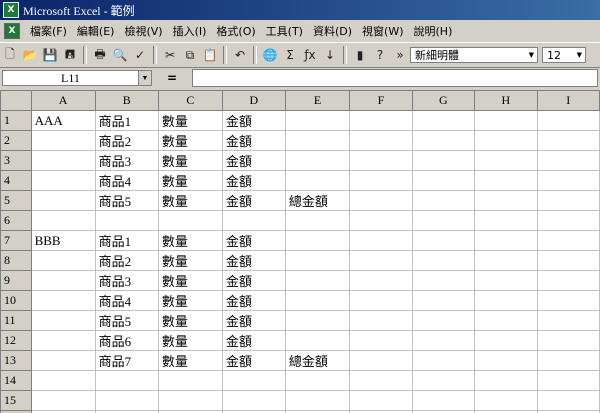 The height and width of the screenshot is (413, 600). Describe the element at coordinates (253, 140) in the screenshot. I see `cell-D2: 金額` at that location.